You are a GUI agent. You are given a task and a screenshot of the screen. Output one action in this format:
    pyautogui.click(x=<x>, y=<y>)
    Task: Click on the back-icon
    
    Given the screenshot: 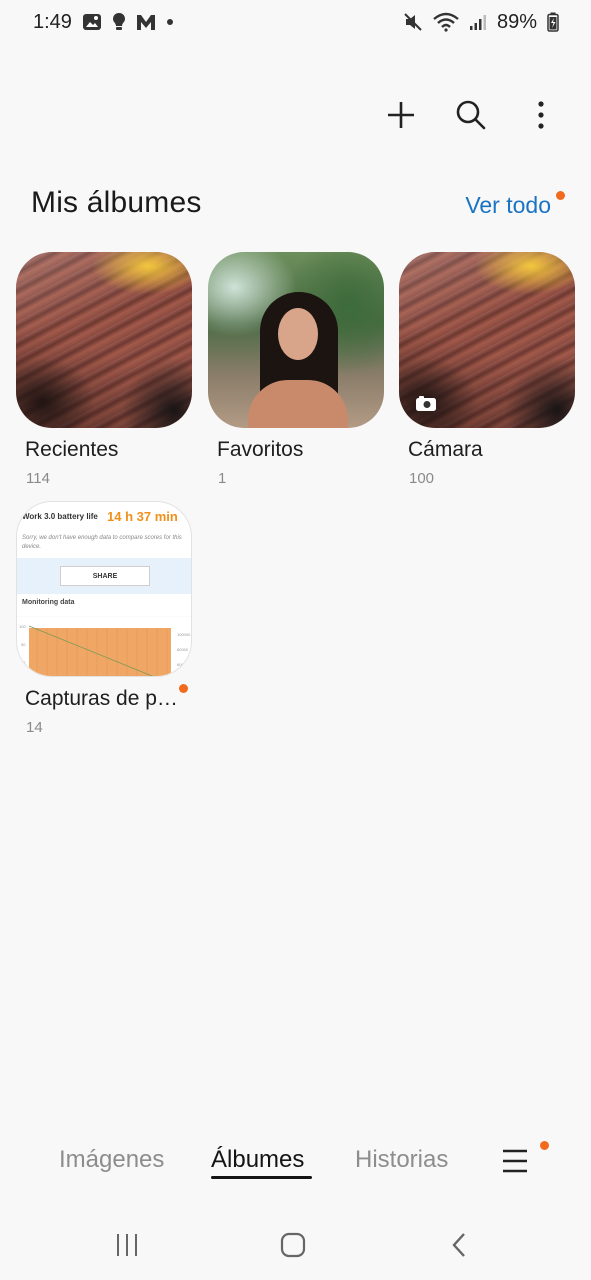 What is the action you would take?
    pyautogui.click(x=458, y=1245)
    